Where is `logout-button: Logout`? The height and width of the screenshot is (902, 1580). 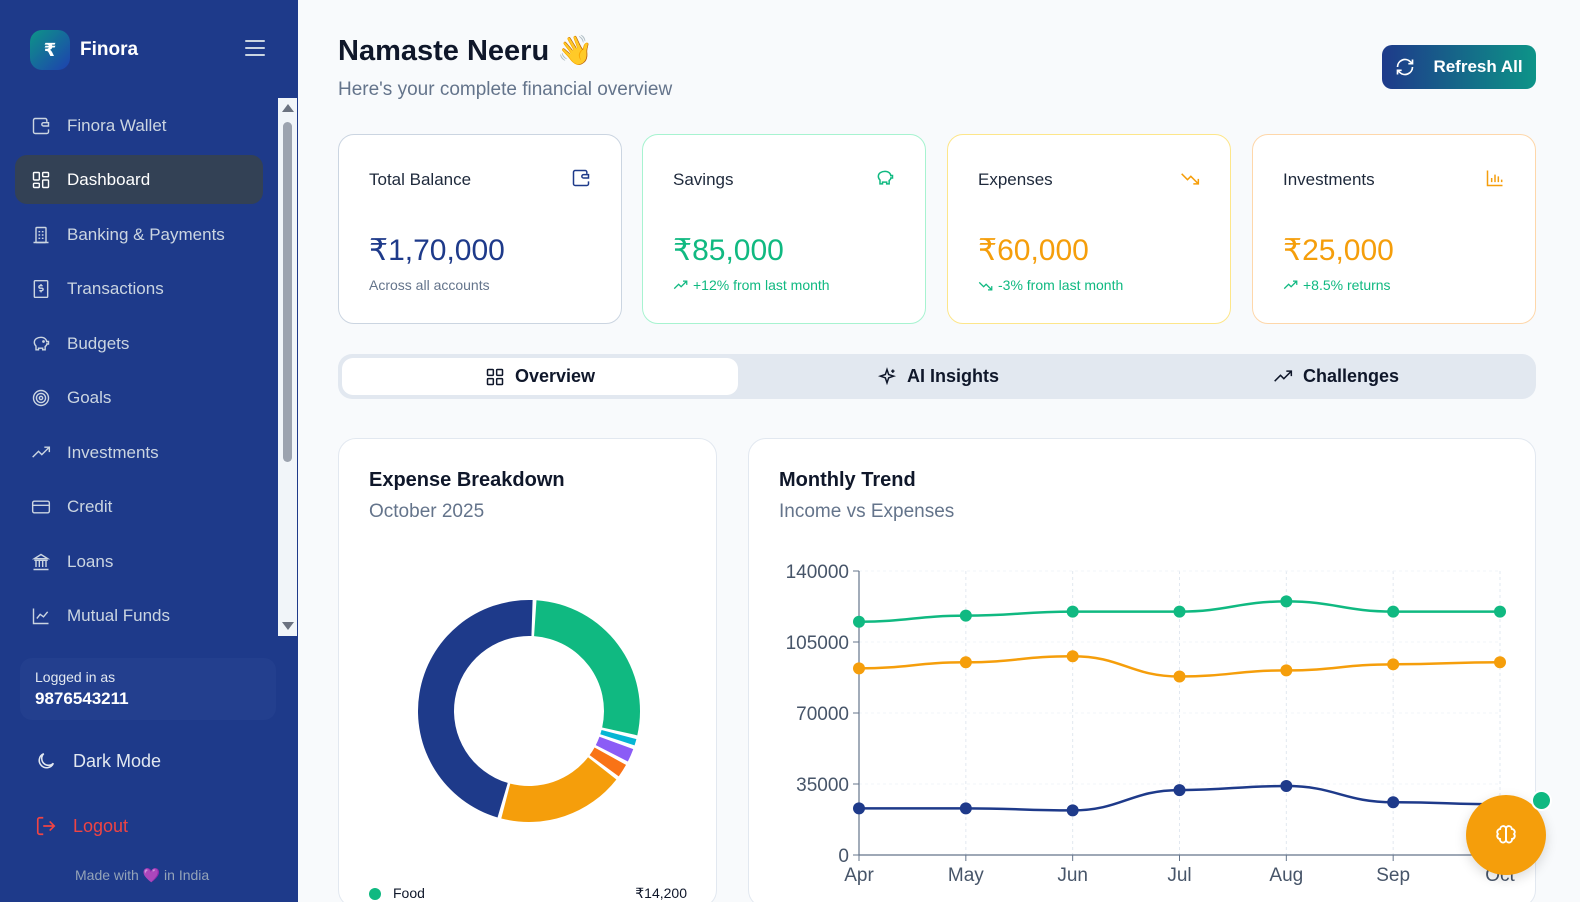 logout-button: Logout is located at coordinates (81, 826).